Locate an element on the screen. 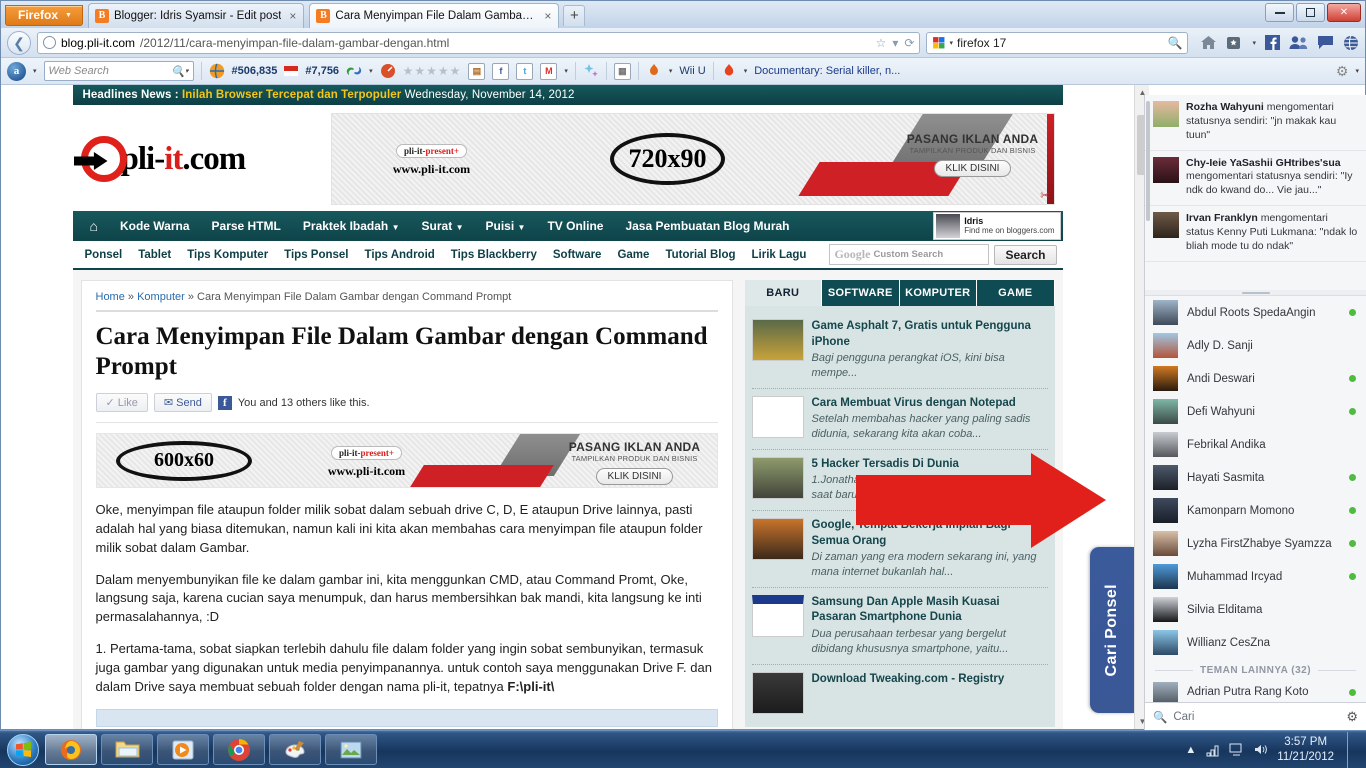 The image size is (1366, 768). nav-item-home: ⌂ is located at coordinates (94, 226).